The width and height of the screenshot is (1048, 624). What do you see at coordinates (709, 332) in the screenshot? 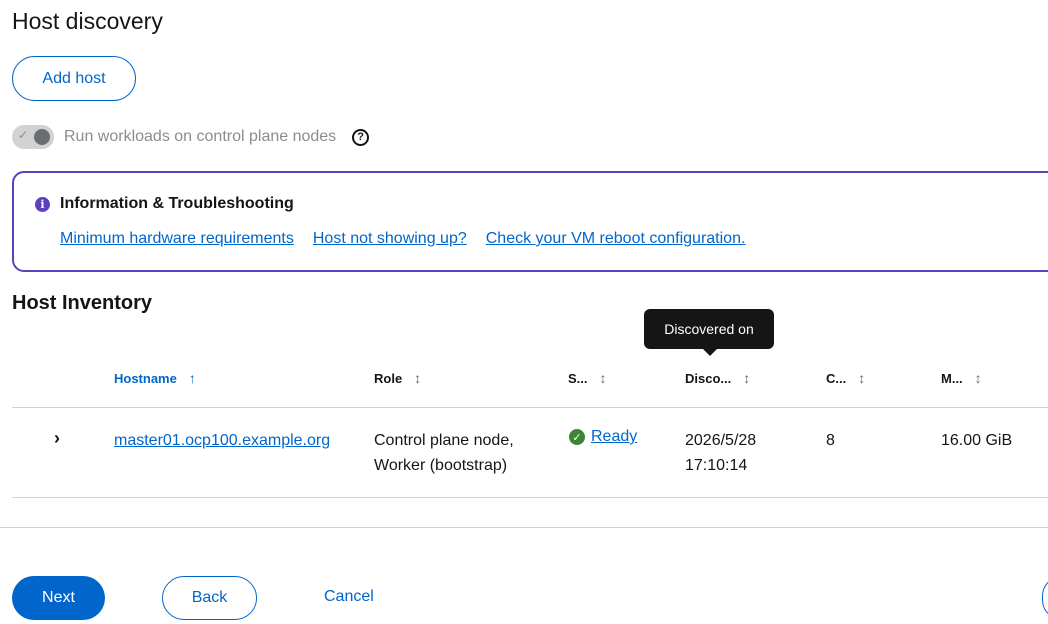
I see `discovered-on-tooltip: Discovered on` at bounding box center [709, 332].